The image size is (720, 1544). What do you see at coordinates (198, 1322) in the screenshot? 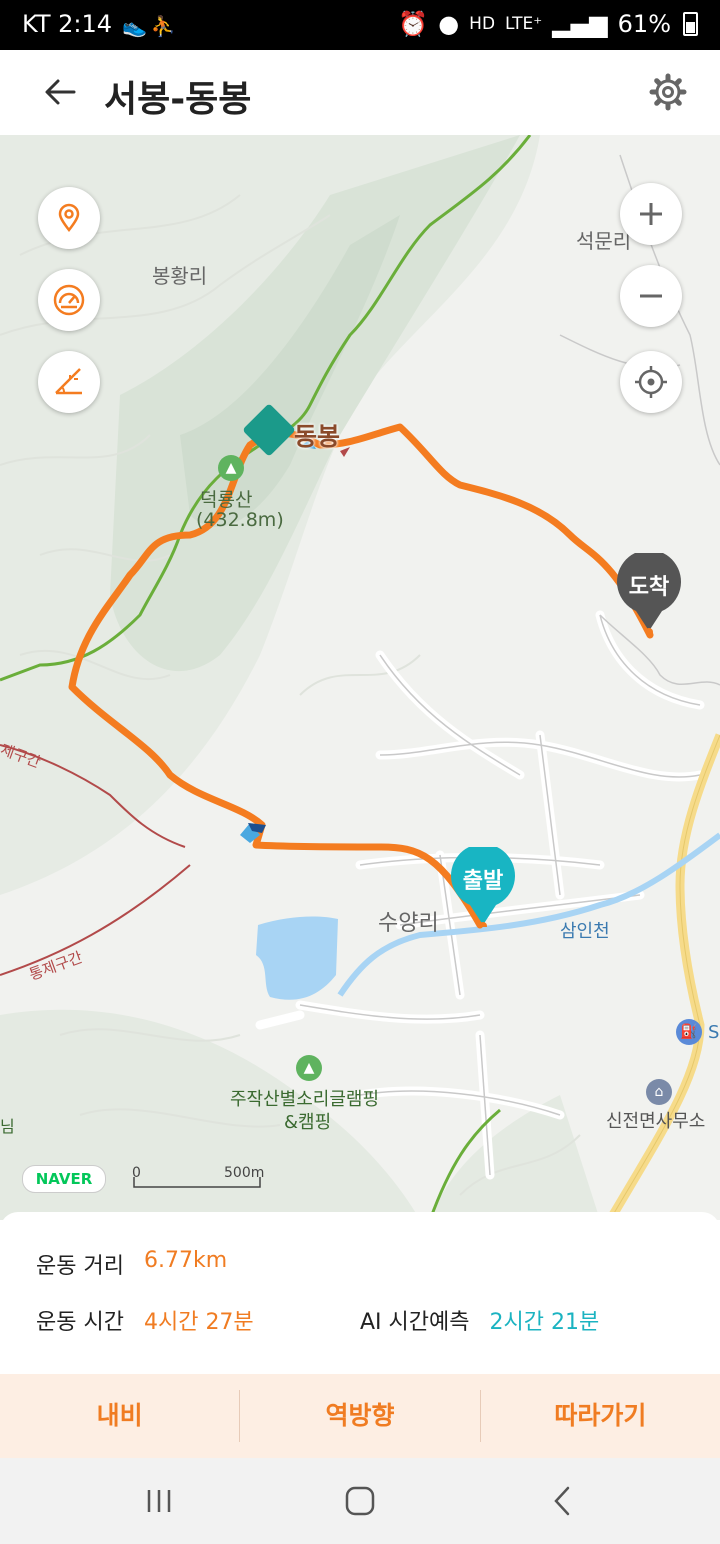
I see `time-value: 4시간 27분` at bounding box center [198, 1322].